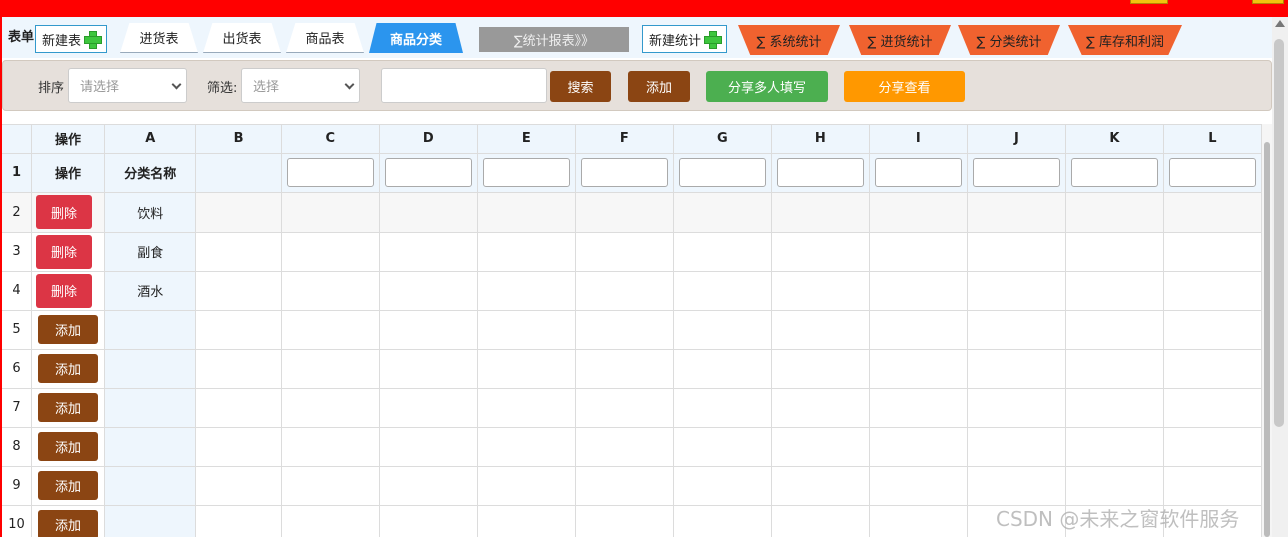  I want to click on grid-scrollbar, so click(1267, 330).